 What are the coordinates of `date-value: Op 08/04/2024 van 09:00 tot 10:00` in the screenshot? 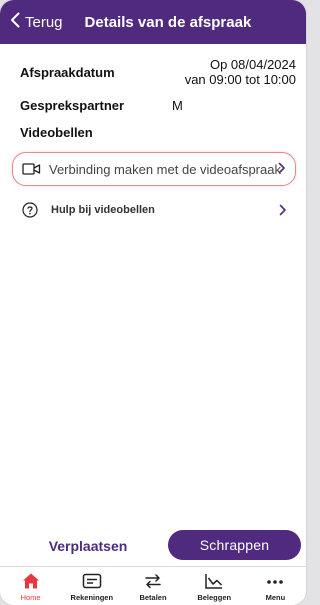 It's located at (240, 72).